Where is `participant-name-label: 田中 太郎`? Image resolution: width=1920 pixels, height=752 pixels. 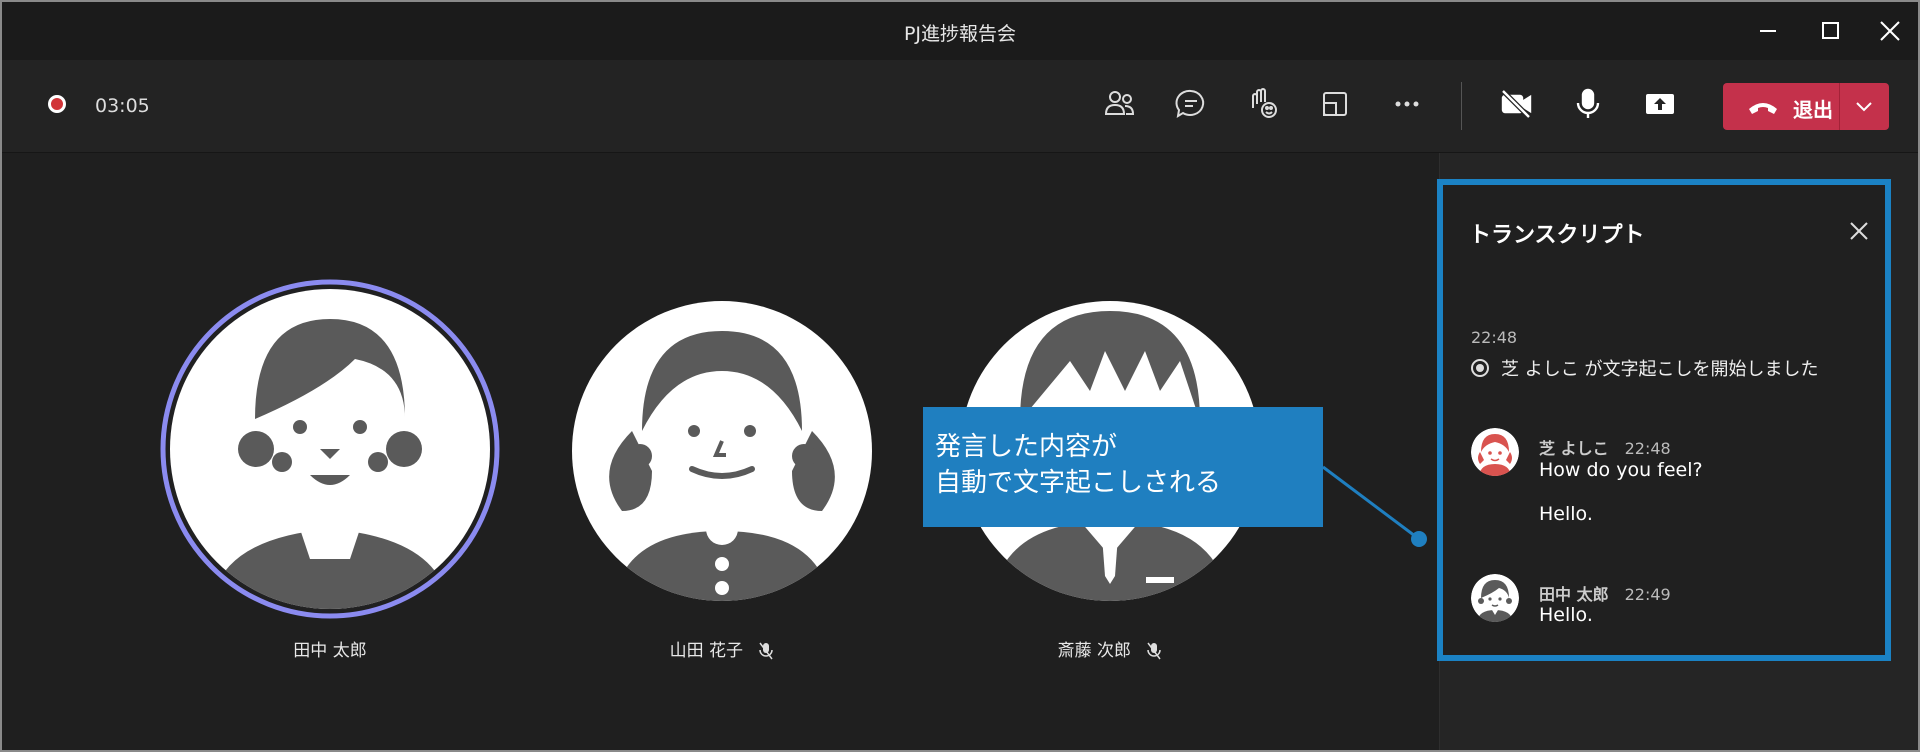 participant-name-label: 田中 太郎 is located at coordinates (330, 651).